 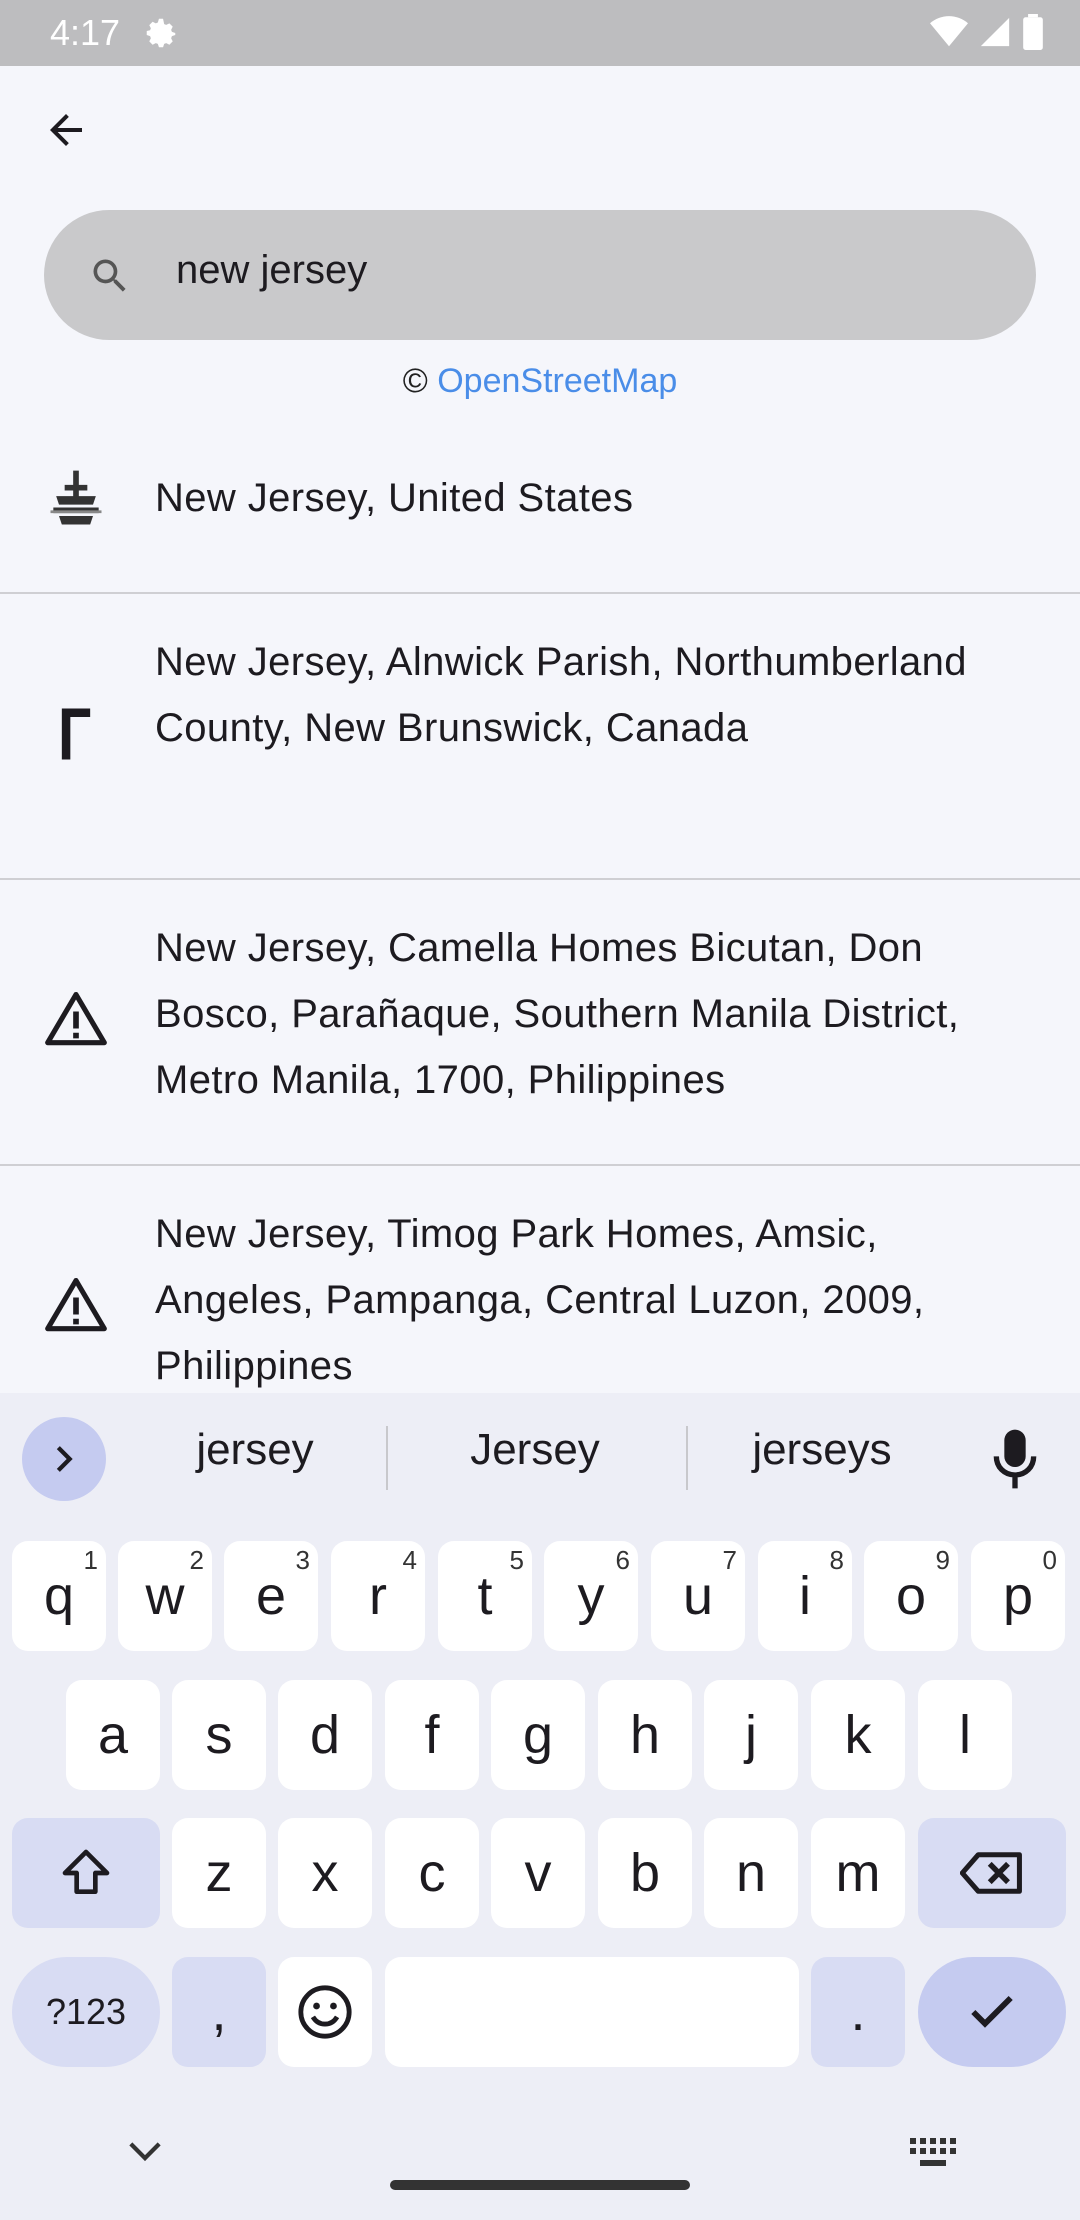 I want to click on key-label: t, so click(x=485, y=1596).